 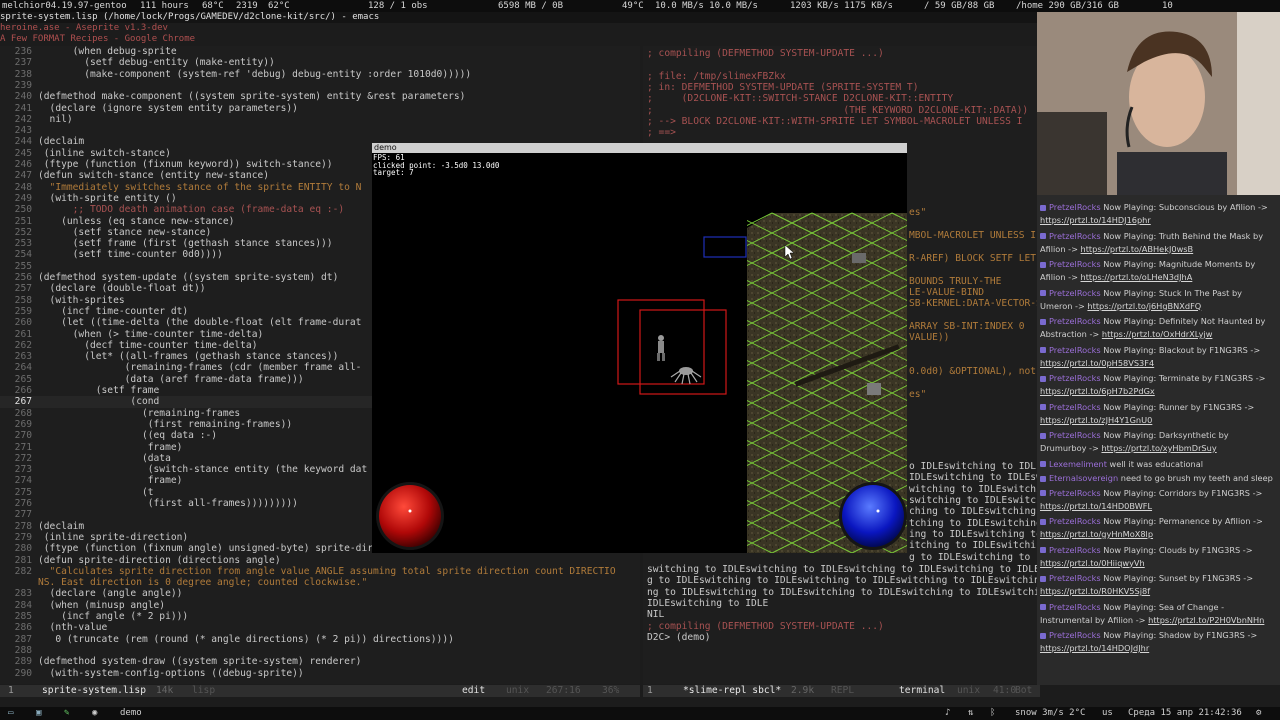 What do you see at coordinates (99, 402) in the screenshot?
I see `code-text: (cond` at bounding box center [99, 402].